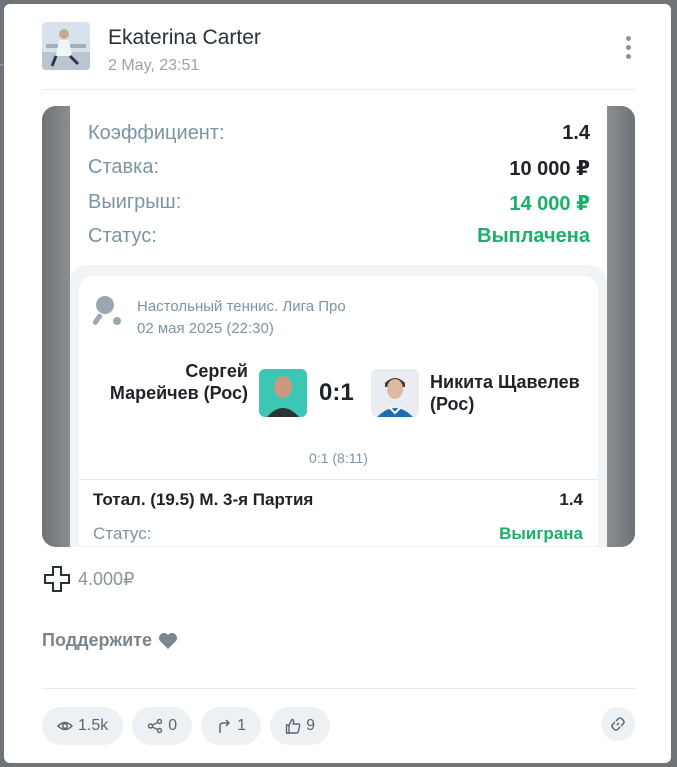 This screenshot has width=677, height=767. I want to click on eye-icon, so click(65, 726).